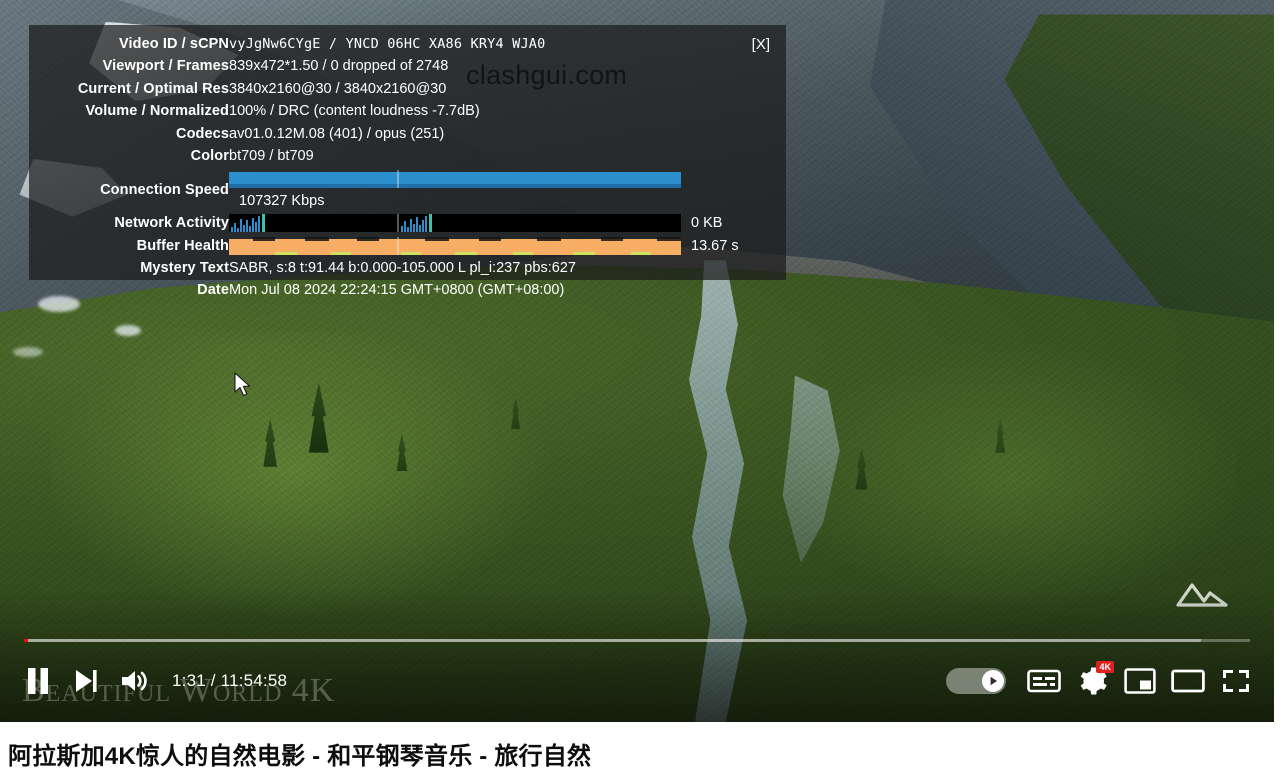 The height and width of the screenshot is (780, 1286). What do you see at coordinates (213, 290) in the screenshot?
I see `stats-label: Date` at bounding box center [213, 290].